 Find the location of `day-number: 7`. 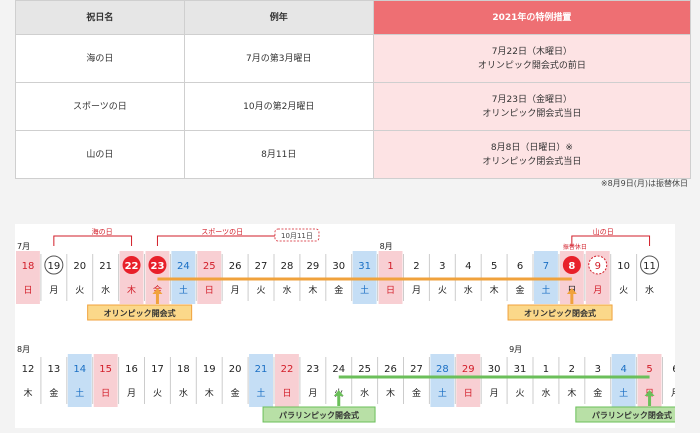

day-number: 7 is located at coordinates (546, 266).